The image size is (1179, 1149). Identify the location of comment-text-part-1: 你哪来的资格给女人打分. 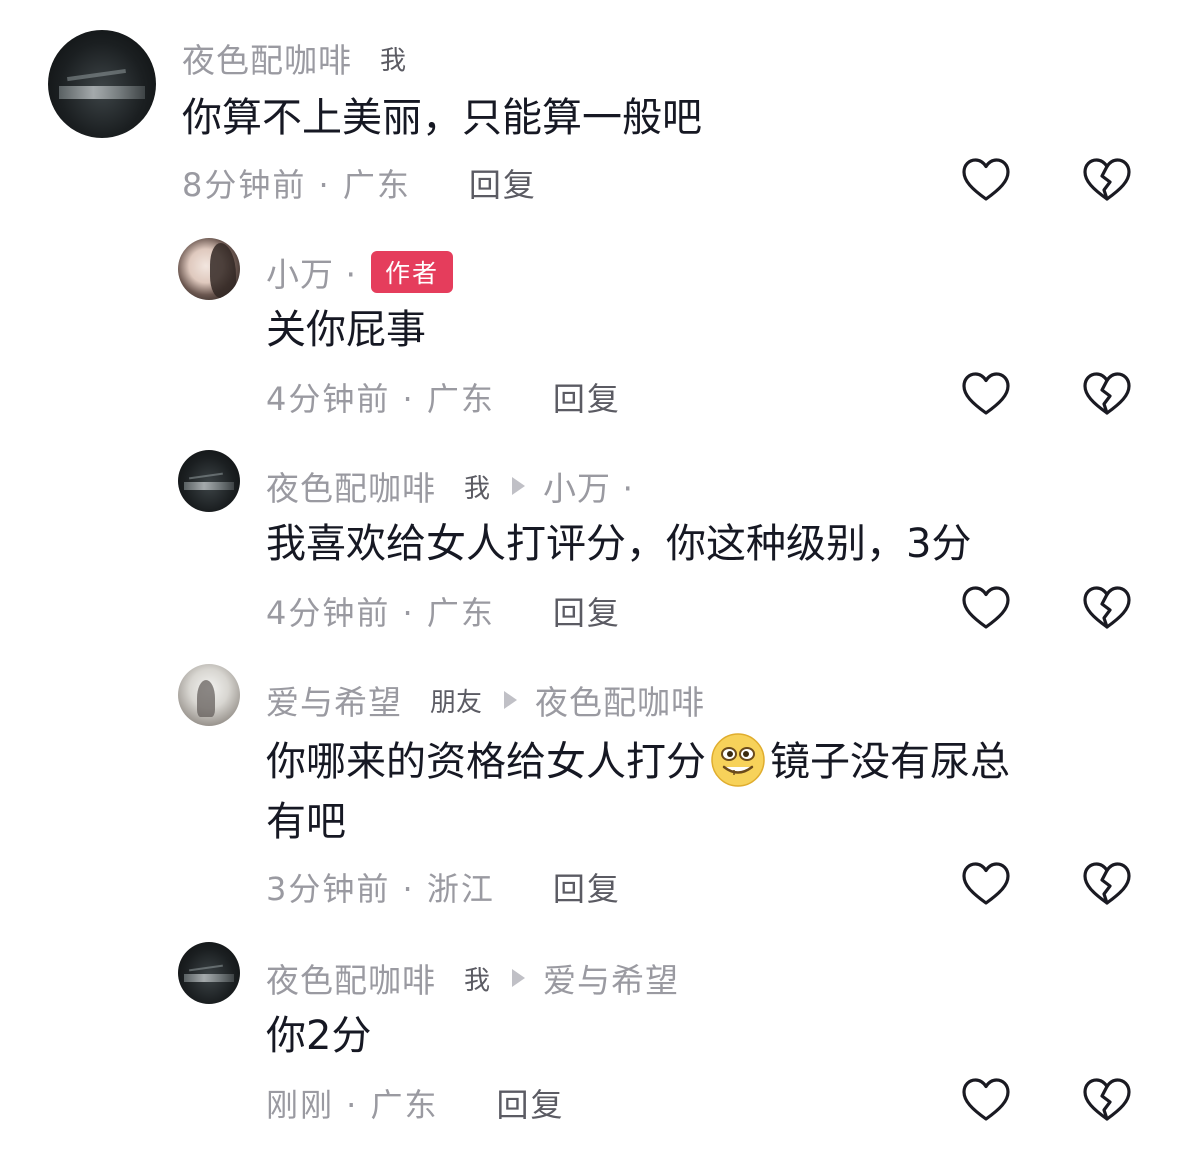
(486, 762).